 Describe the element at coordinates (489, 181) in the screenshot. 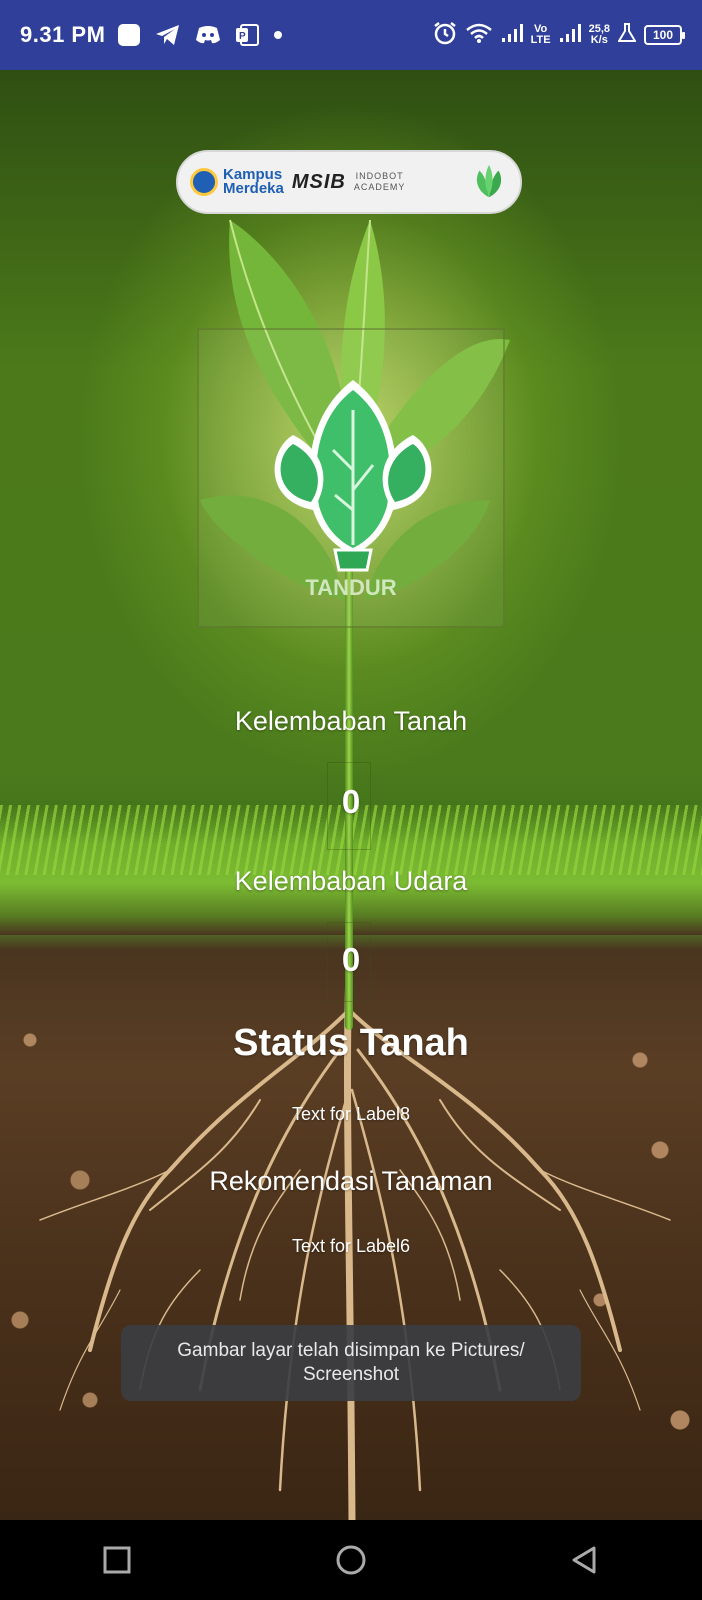

I see `leaf-logo-icon` at that location.